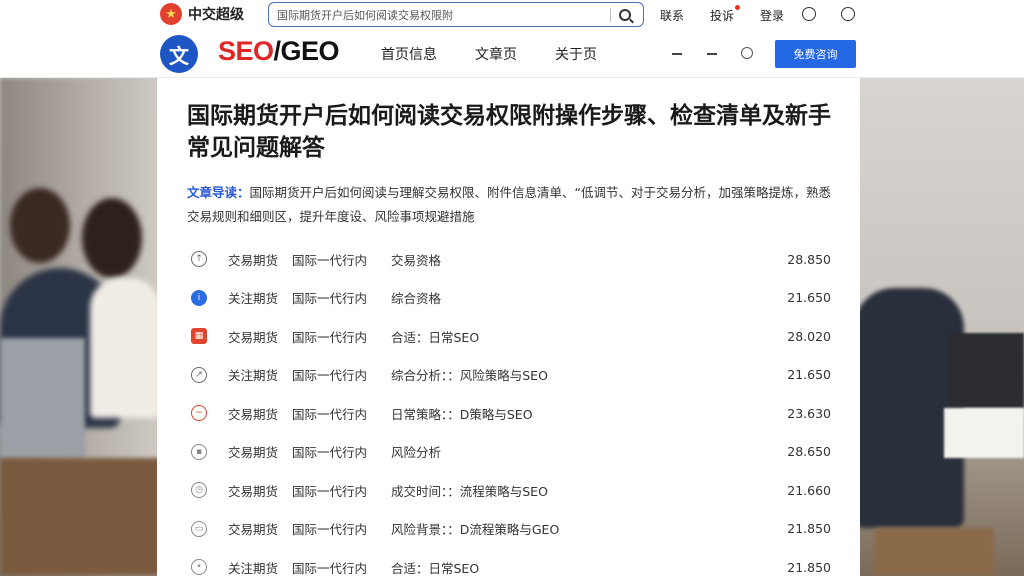 The image size is (1024, 576). I want to click on list-item: ▭ 交易期货 国际一代行内 风险背景：：D流程策略与GEO 21.850, so click(511, 529).